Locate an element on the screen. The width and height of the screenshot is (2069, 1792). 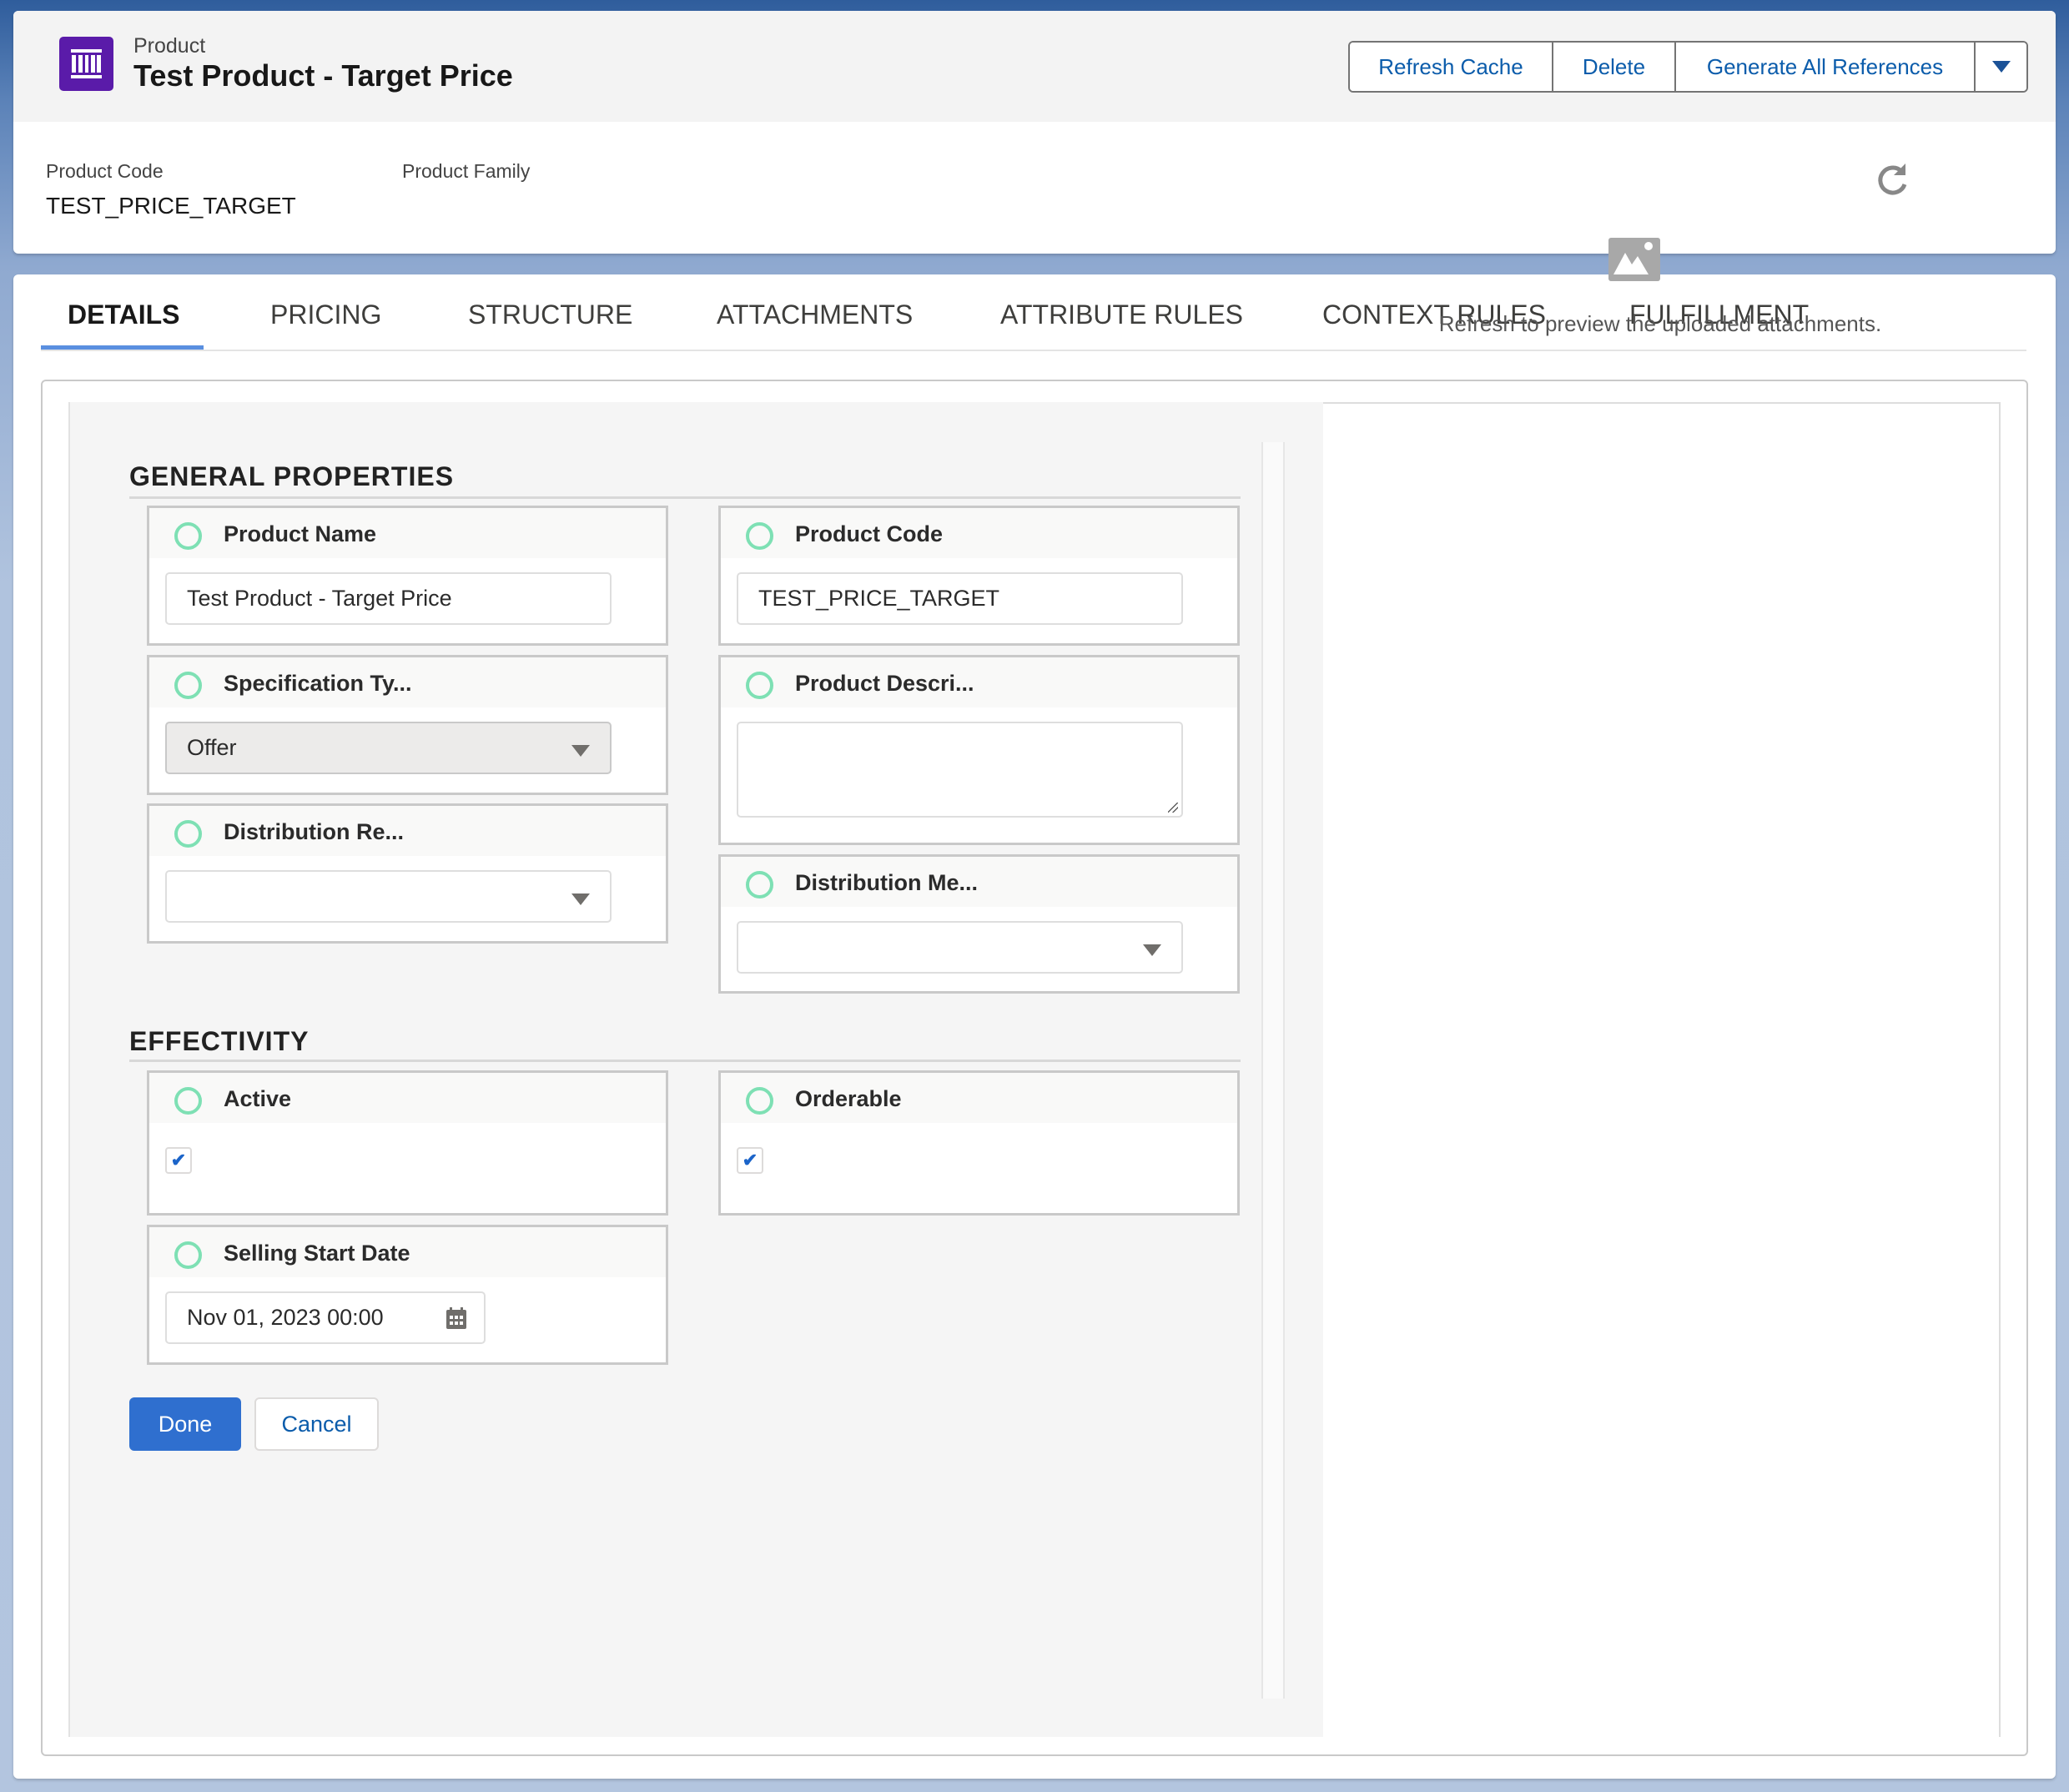
generate-all-references-button: Generate All References is located at coordinates (1826, 67).